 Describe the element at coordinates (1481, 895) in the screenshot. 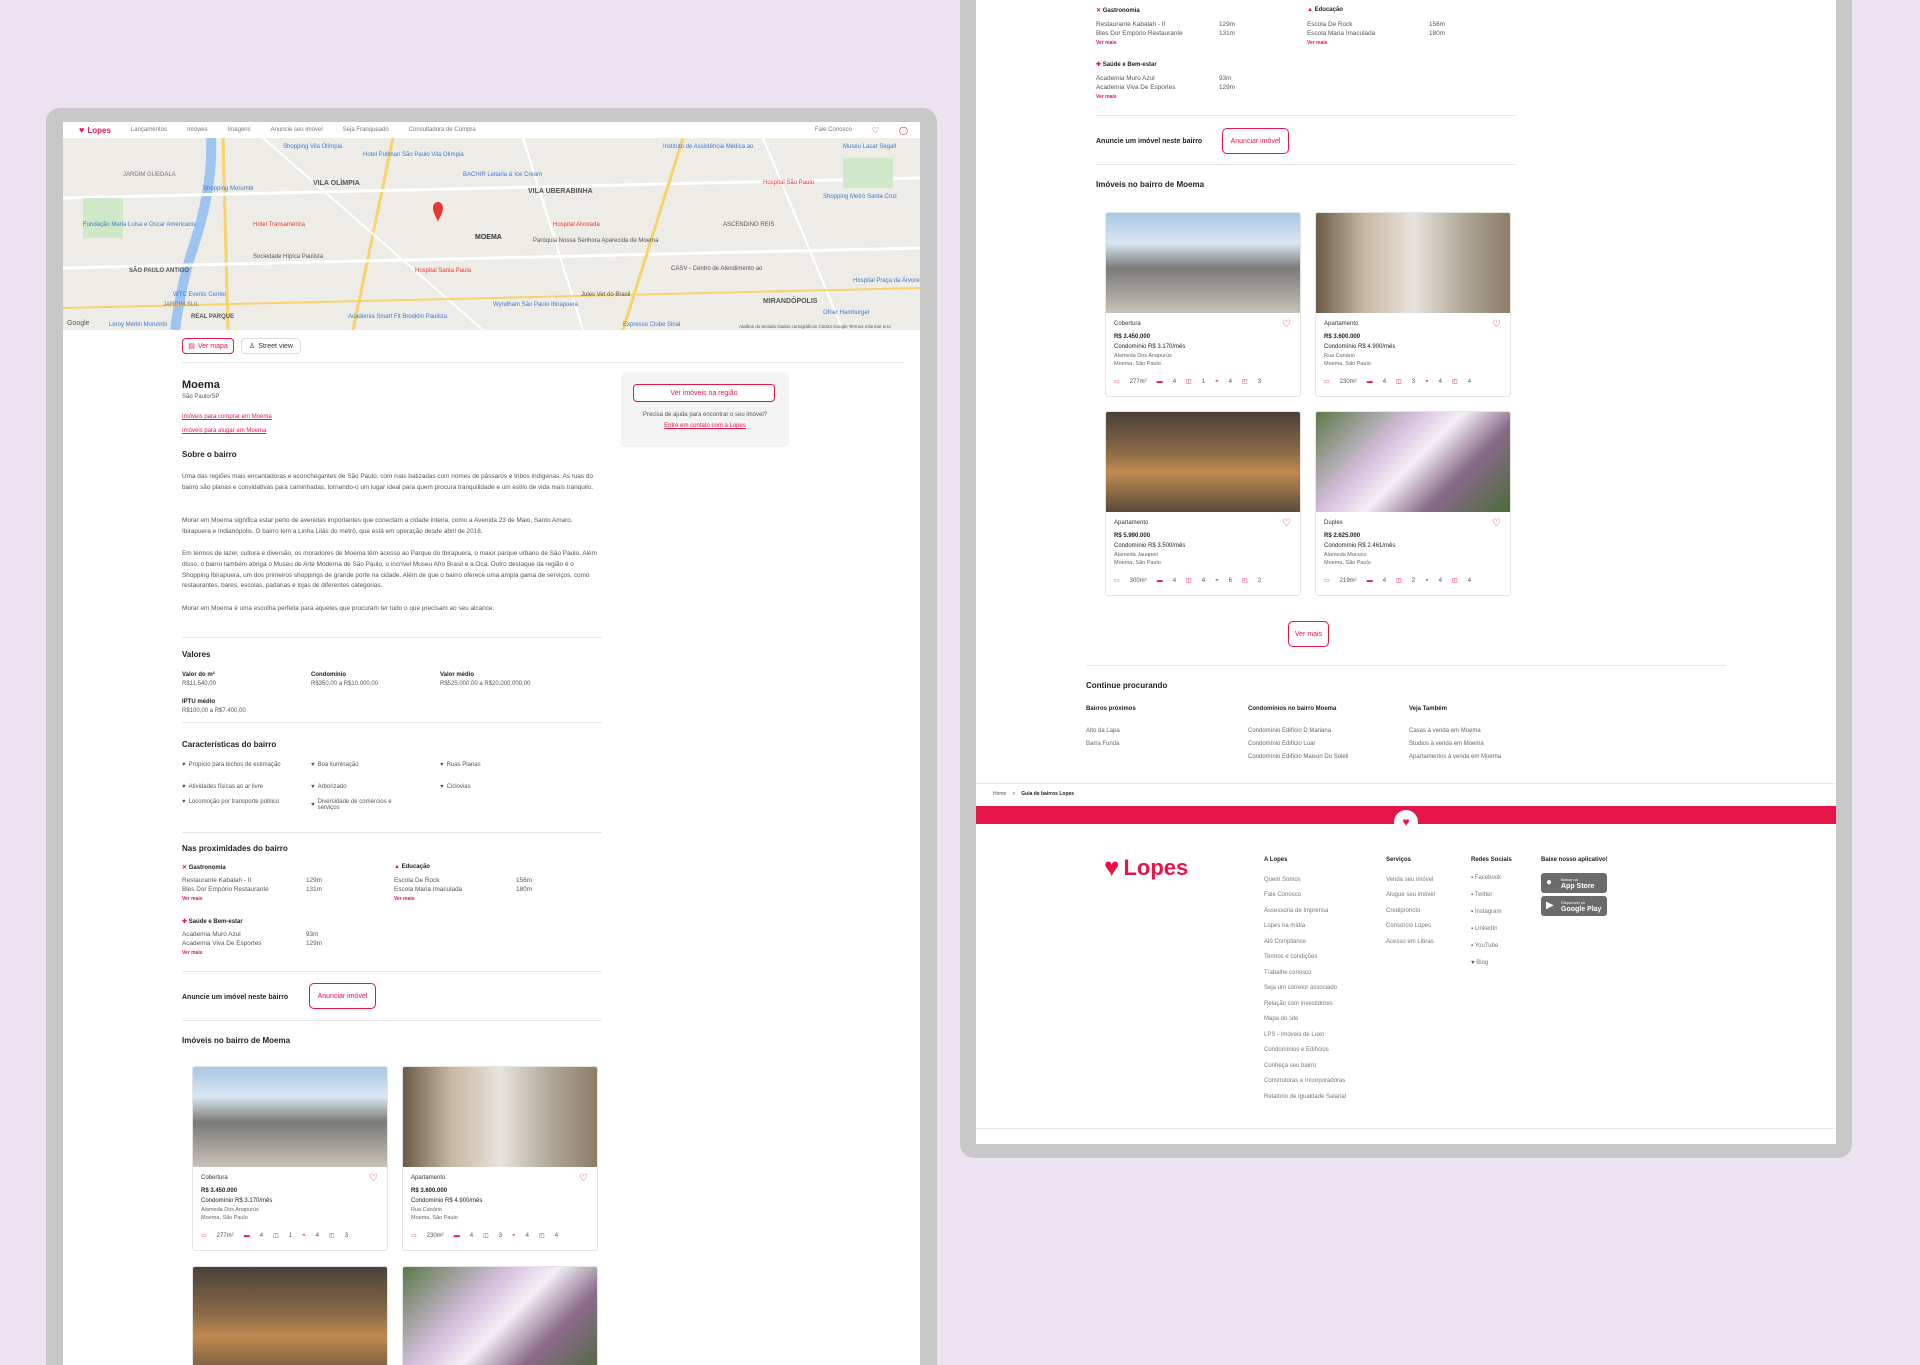

I see `social-twitter: ▪ Twitter` at that location.